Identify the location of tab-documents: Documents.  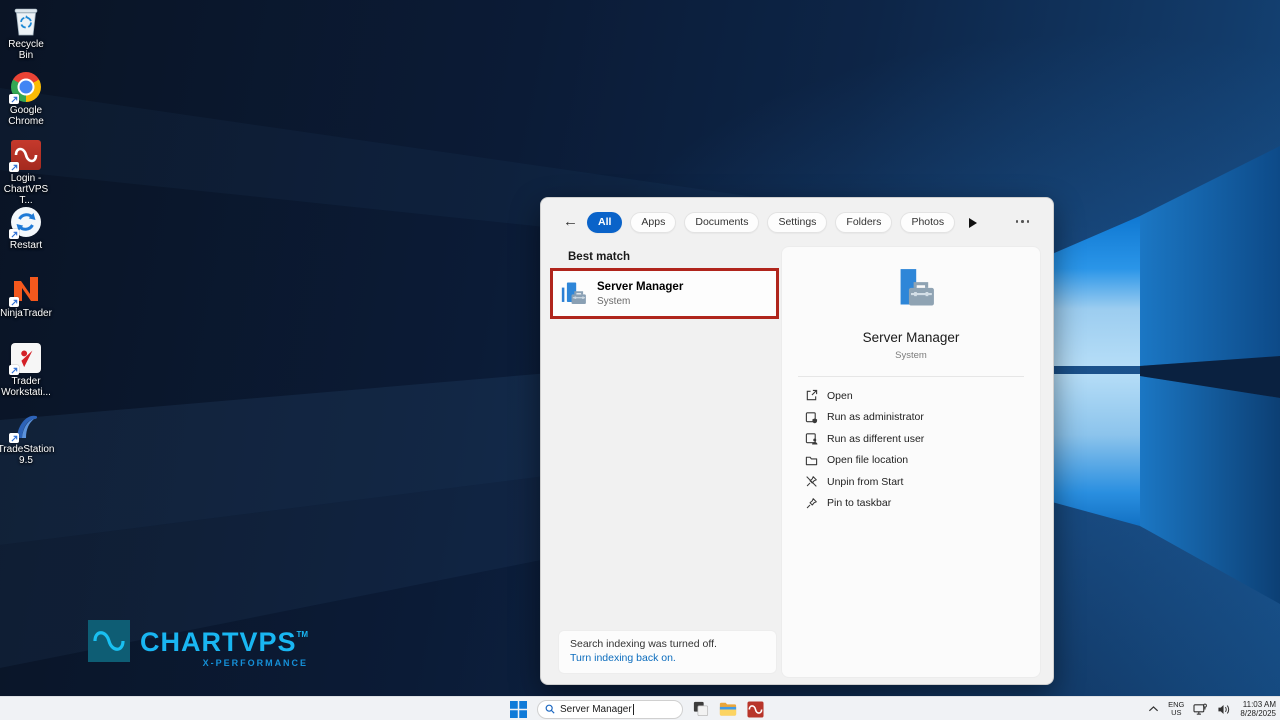
(722, 222).